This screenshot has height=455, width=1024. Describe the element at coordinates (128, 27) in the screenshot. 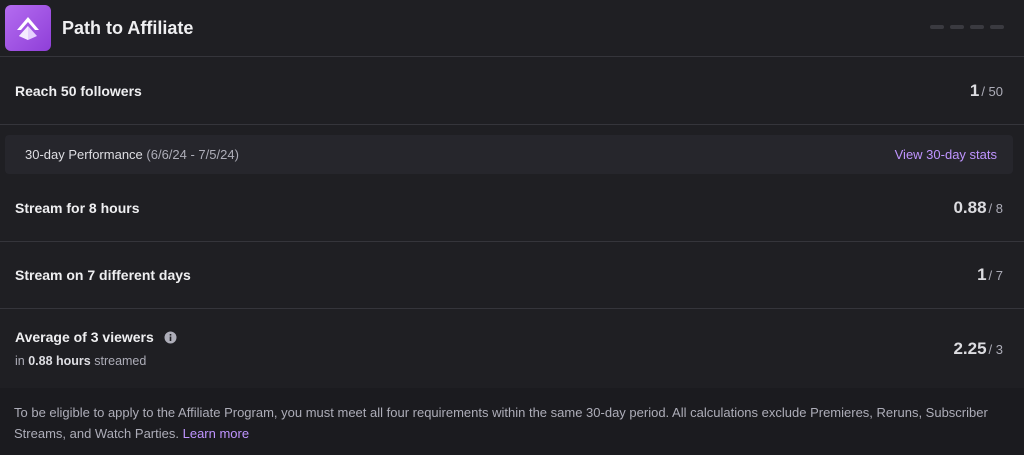

I see `page-title: Path to Affiliate` at that location.